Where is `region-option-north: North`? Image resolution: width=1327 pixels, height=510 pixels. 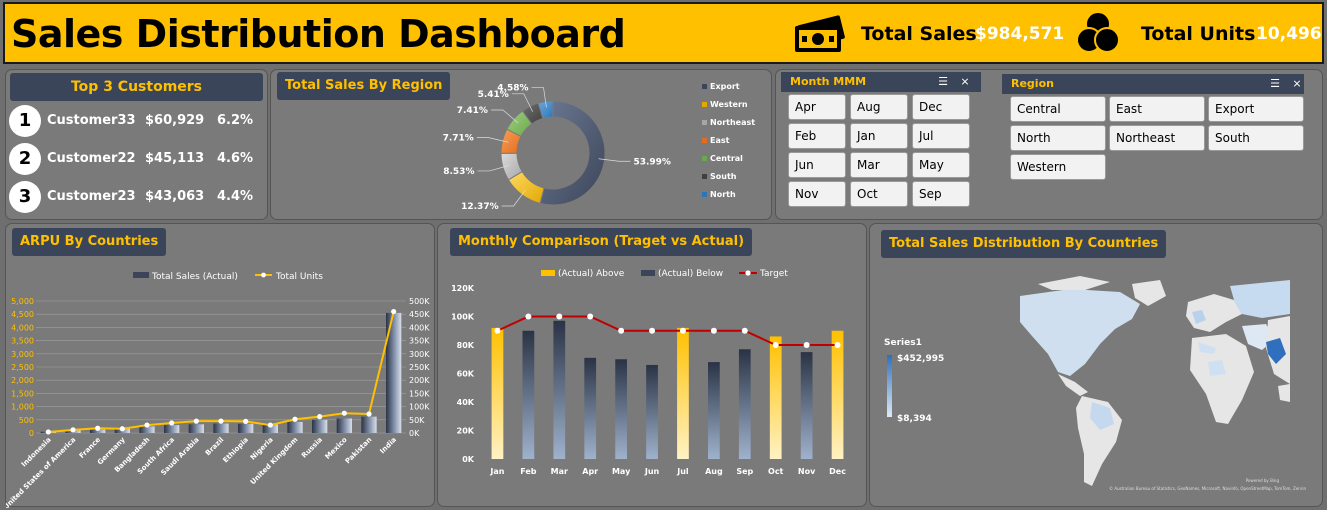 region-option-north: North is located at coordinates (1058, 138).